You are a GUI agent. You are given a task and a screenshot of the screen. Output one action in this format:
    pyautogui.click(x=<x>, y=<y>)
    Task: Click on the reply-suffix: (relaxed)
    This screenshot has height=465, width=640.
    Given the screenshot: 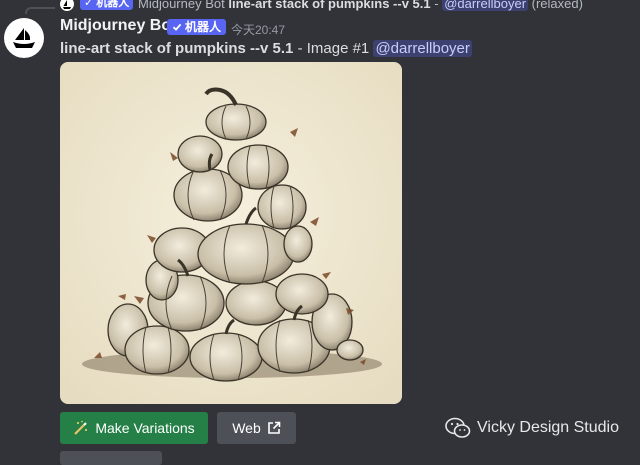 What is the action you would take?
    pyautogui.click(x=555, y=5)
    